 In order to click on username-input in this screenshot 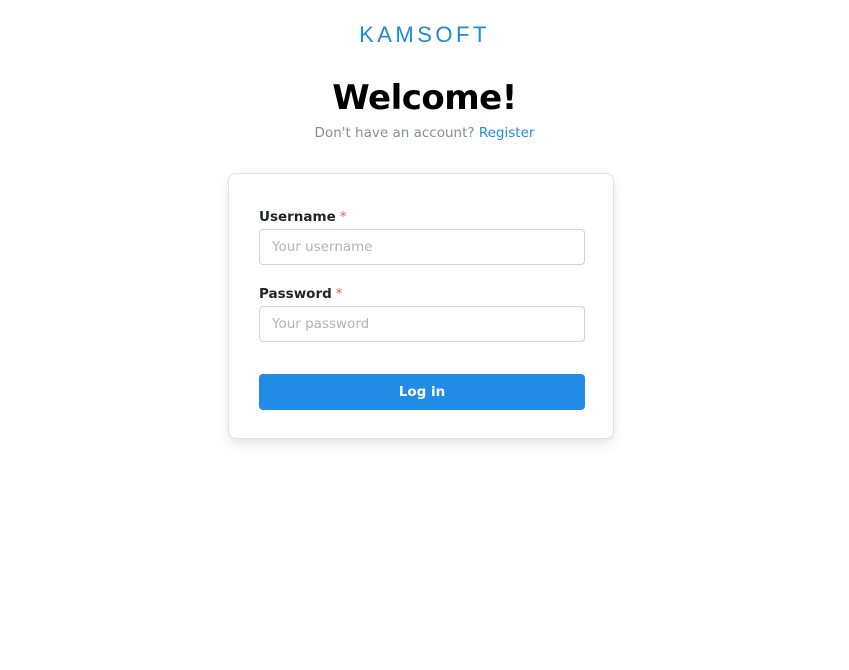, I will do `click(422, 247)`.